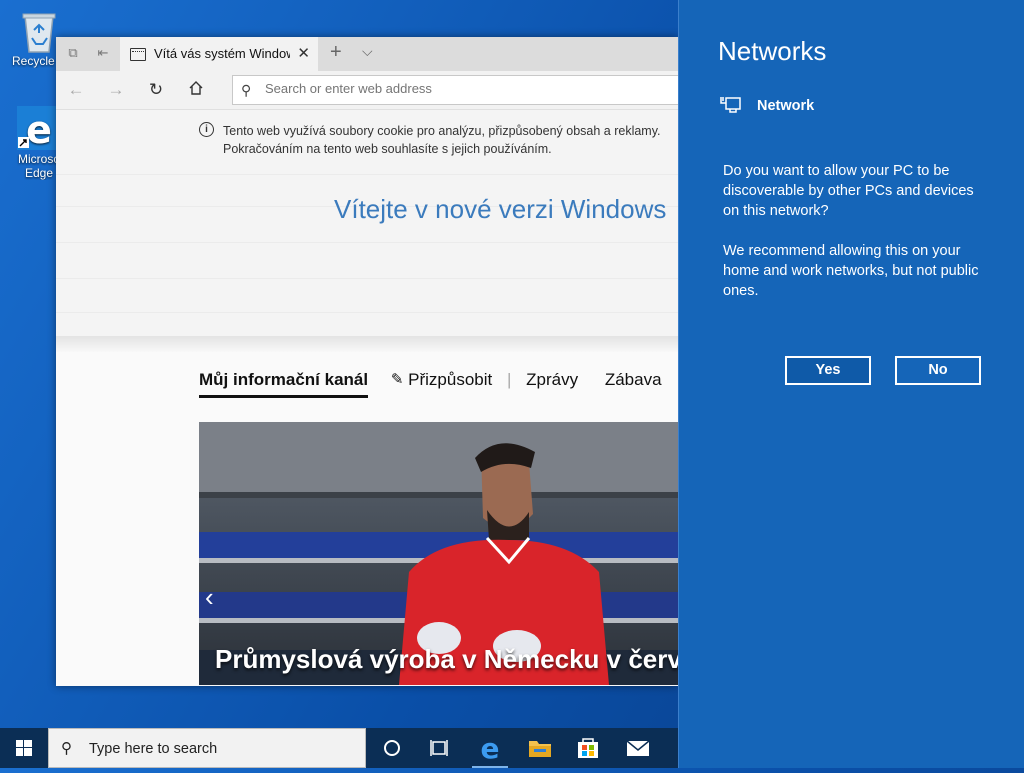 The height and width of the screenshot is (773, 1024). I want to click on tab-preview-icon: ⧉, so click(73, 53).